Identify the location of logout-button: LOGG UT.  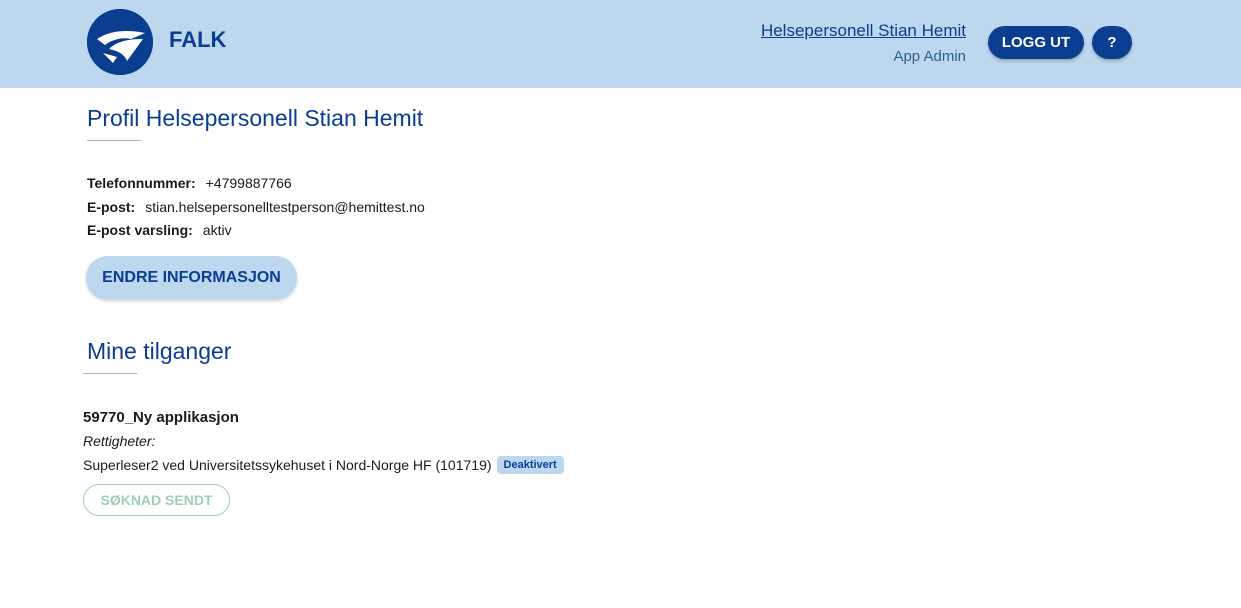
(1036, 42).